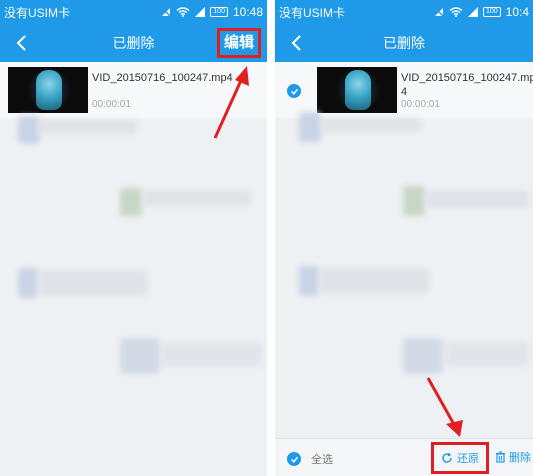 The width and height of the screenshot is (533, 476). I want to click on bottom-action-bar: 全选 还原 删除, so click(404, 457).